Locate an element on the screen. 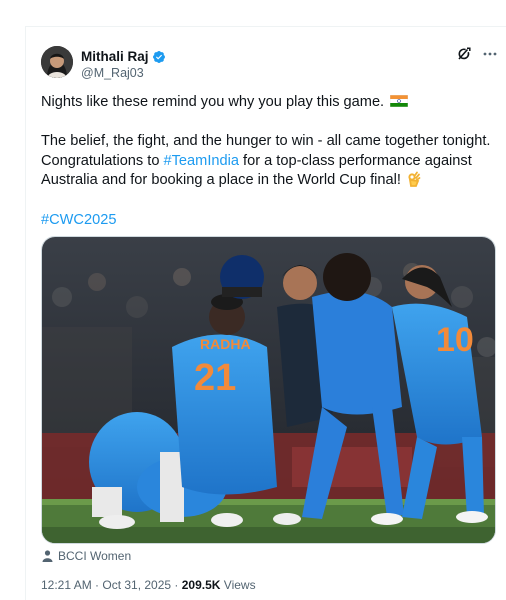 The height and width of the screenshot is (600, 506). views-count: 209.5K is located at coordinates (201, 585).